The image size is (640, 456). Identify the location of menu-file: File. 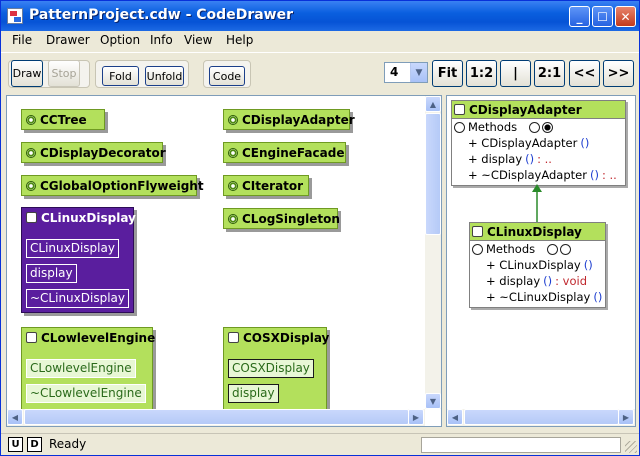
(22, 40).